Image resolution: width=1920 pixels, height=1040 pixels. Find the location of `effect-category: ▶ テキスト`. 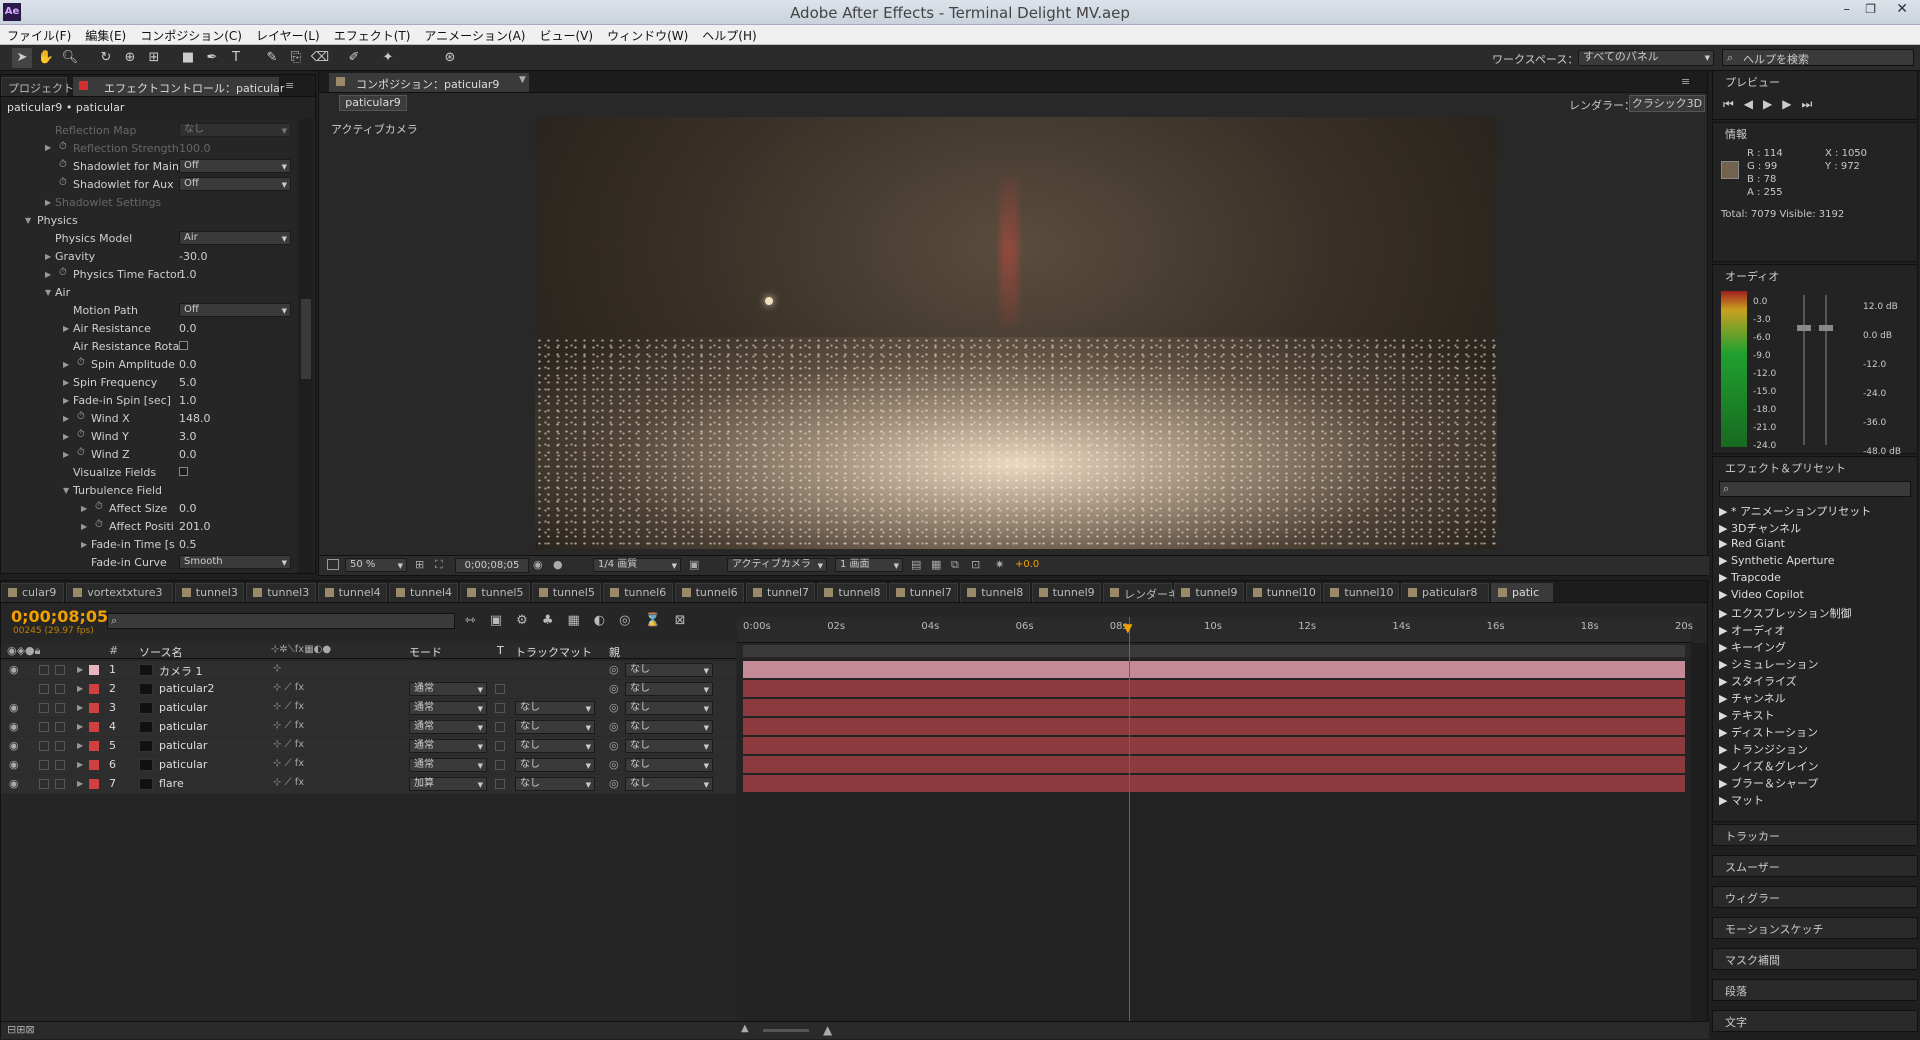

effect-category: ▶ テキスト is located at coordinates (1747, 715).